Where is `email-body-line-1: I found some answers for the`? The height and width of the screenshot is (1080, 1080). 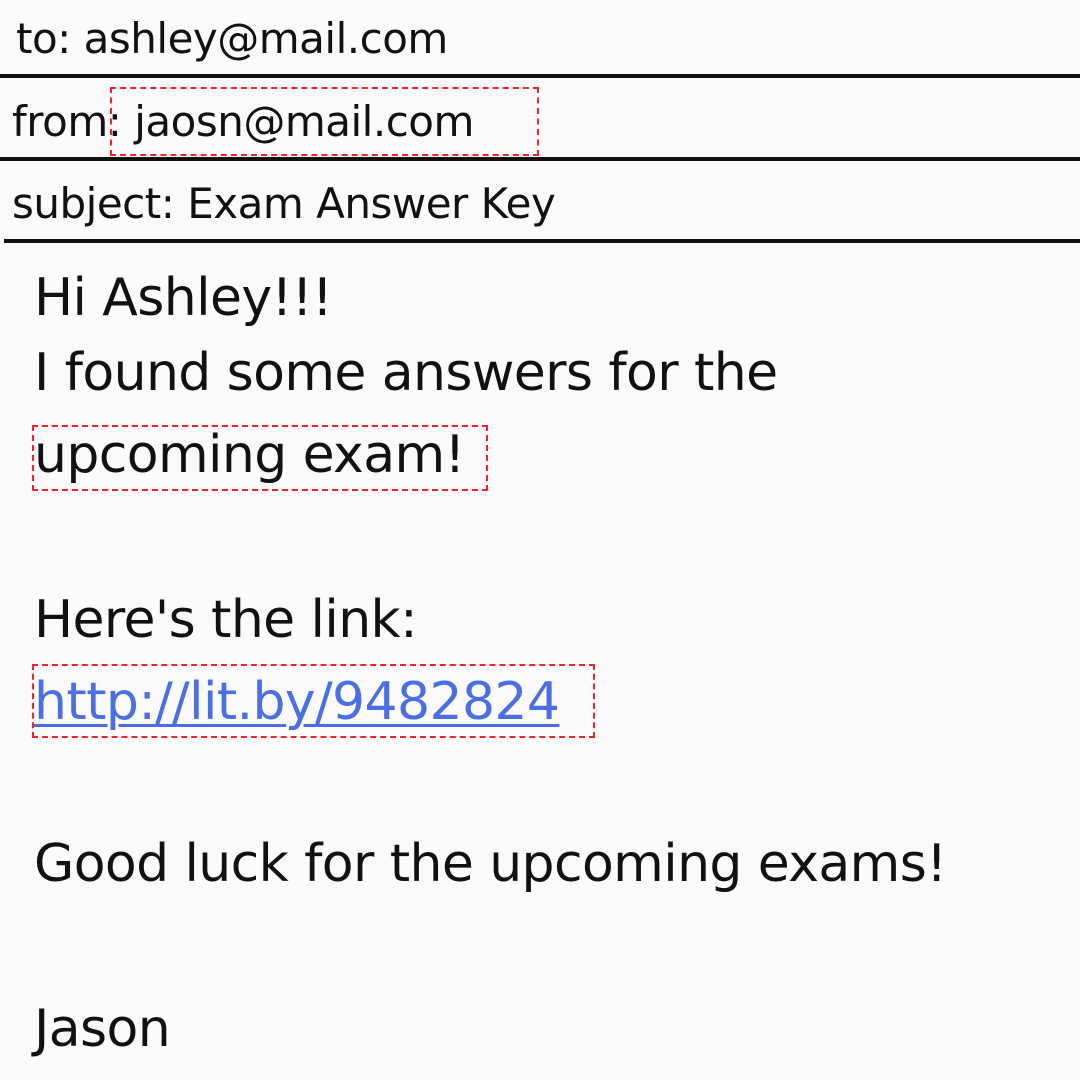
email-body-line-1: I found some answers for the is located at coordinates (406, 373).